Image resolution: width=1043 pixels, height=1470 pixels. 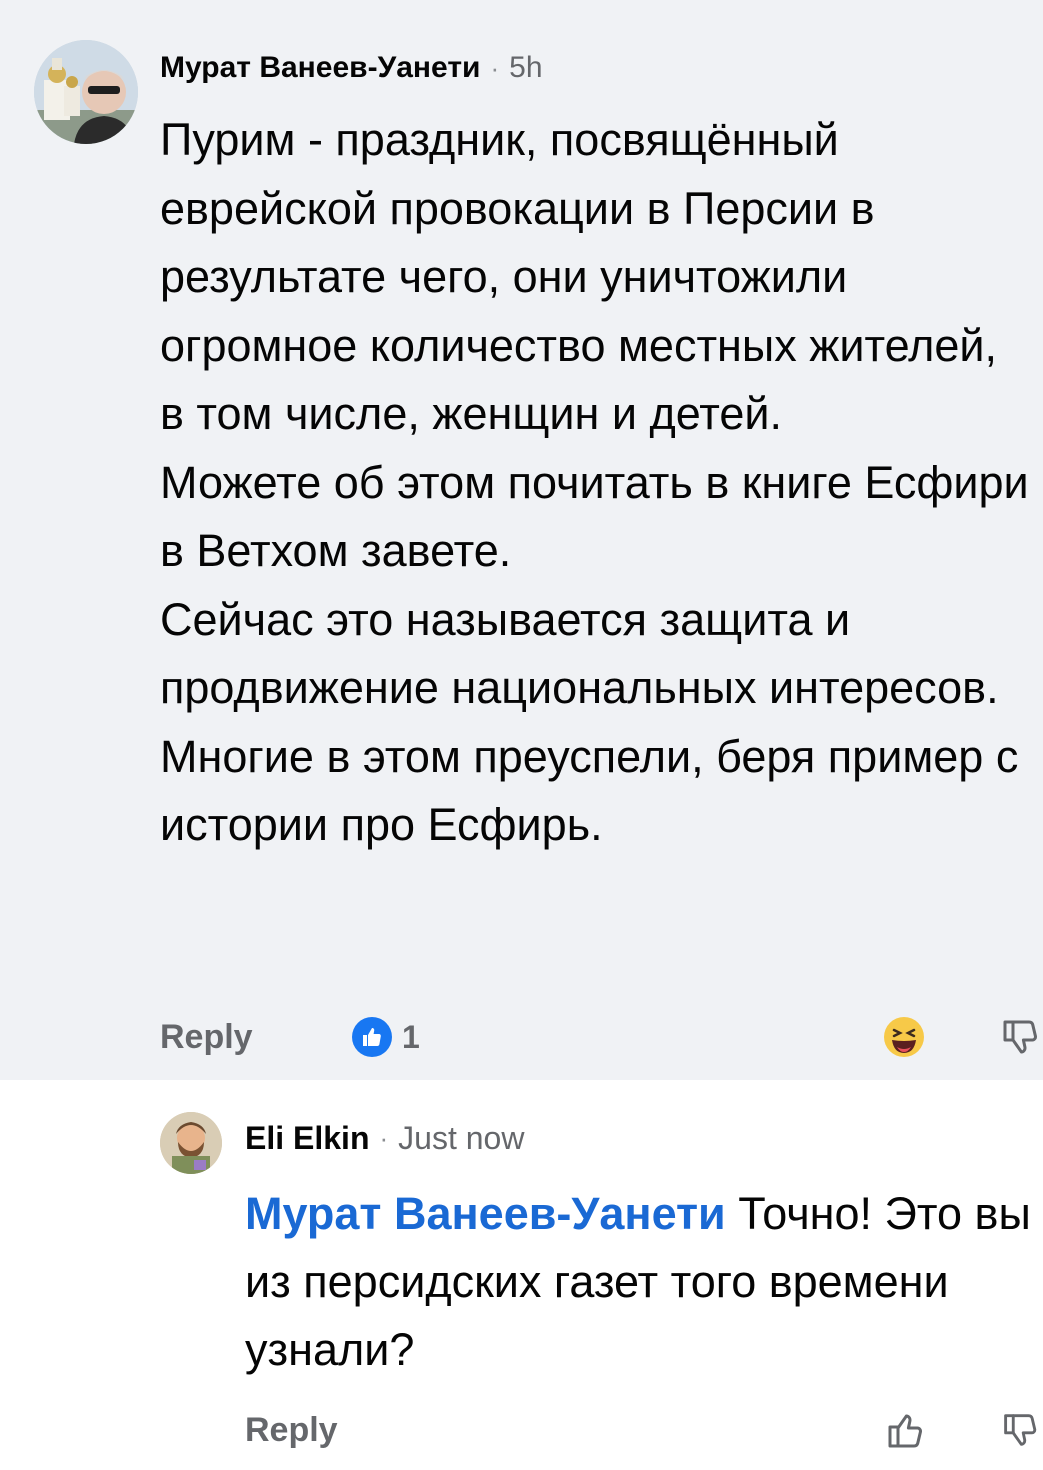 I want to click on haha-reaction-icon, so click(x=904, y=1037).